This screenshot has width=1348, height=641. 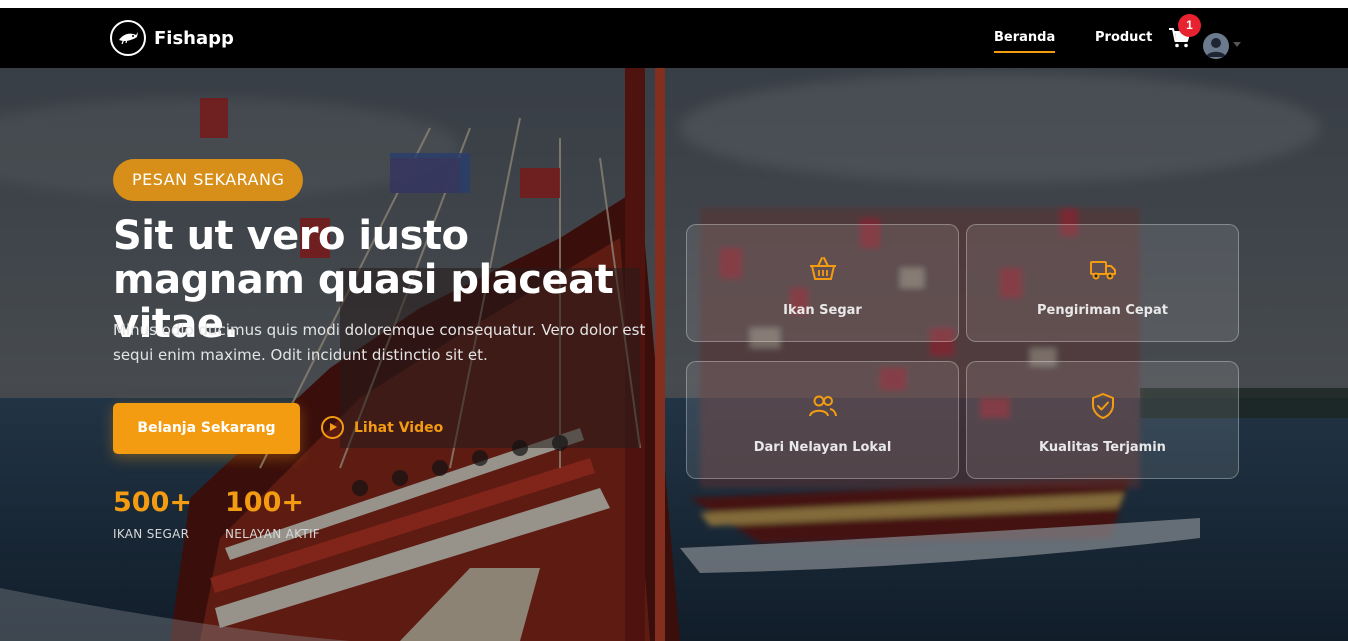 I want to click on watch-video-button: Lihat Video, so click(x=382, y=427).